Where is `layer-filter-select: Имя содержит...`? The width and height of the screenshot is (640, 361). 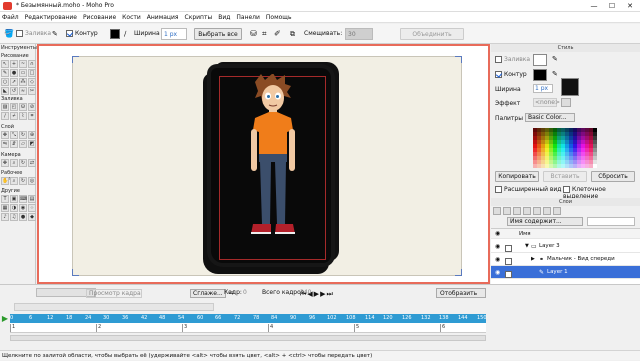 layer-filter-select: Имя содержит... is located at coordinates (545, 221).